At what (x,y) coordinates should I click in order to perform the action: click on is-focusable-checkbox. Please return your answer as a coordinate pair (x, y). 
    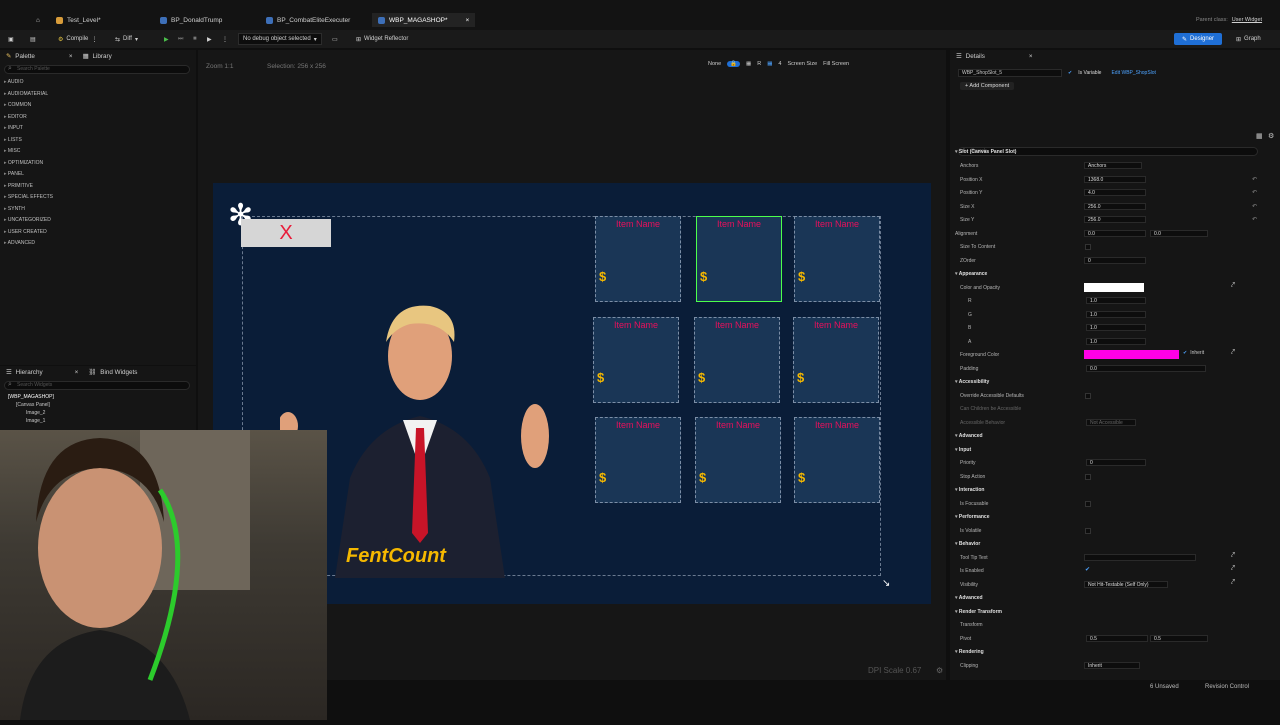
    Looking at the image, I should click on (1088, 504).